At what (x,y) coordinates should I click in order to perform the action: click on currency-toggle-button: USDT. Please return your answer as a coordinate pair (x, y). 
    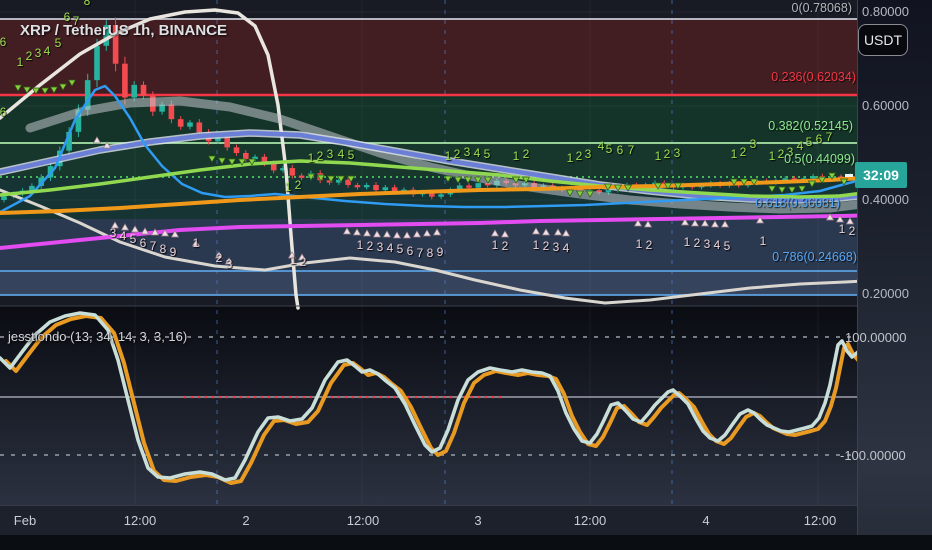
    Looking at the image, I should click on (883, 40).